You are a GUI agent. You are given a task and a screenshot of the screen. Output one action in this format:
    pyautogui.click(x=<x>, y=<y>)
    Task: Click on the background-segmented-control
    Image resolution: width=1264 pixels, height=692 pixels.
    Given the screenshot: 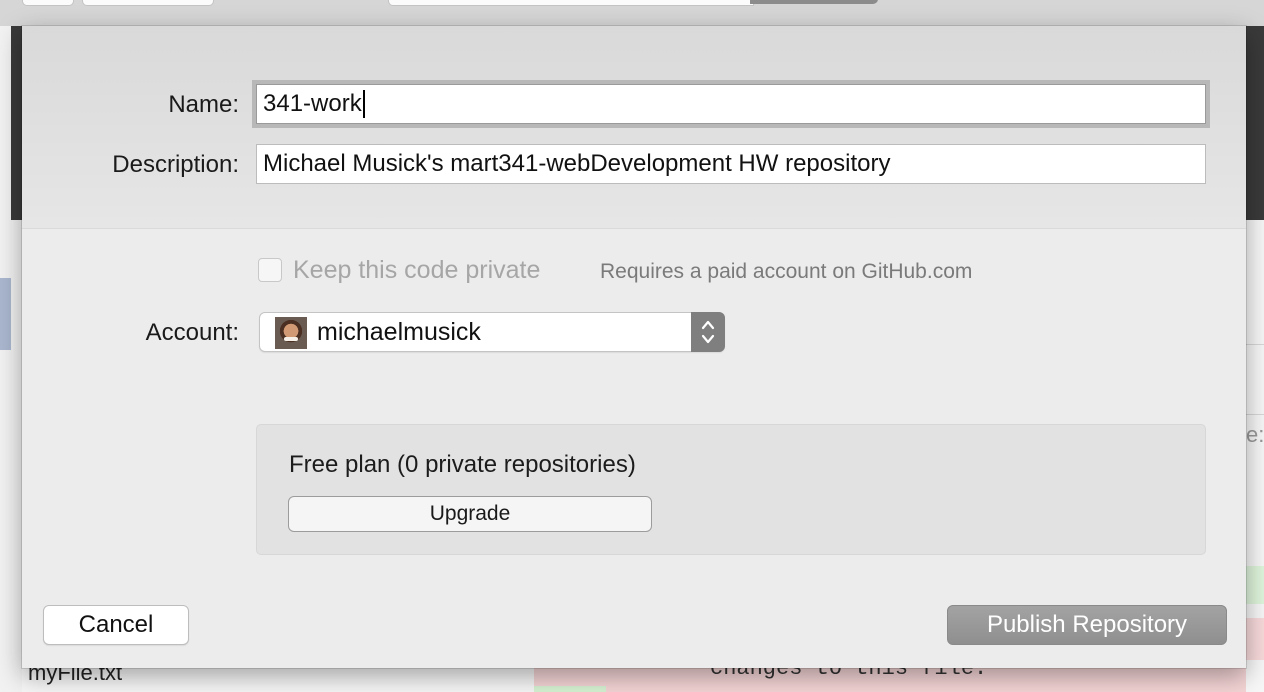 What is the action you would take?
    pyautogui.click(x=571, y=3)
    